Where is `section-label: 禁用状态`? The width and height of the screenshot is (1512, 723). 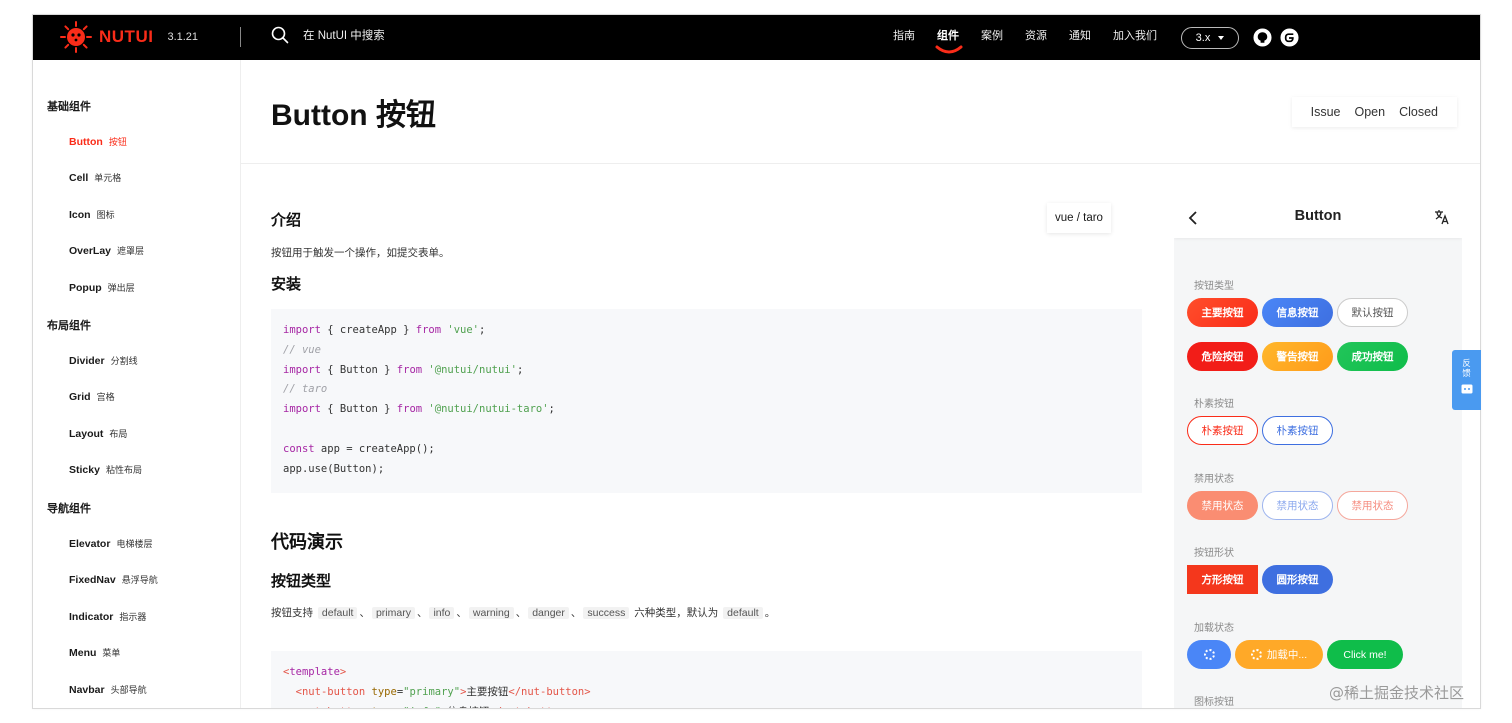 section-label: 禁用状态 is located at coordinates (1214, 479).